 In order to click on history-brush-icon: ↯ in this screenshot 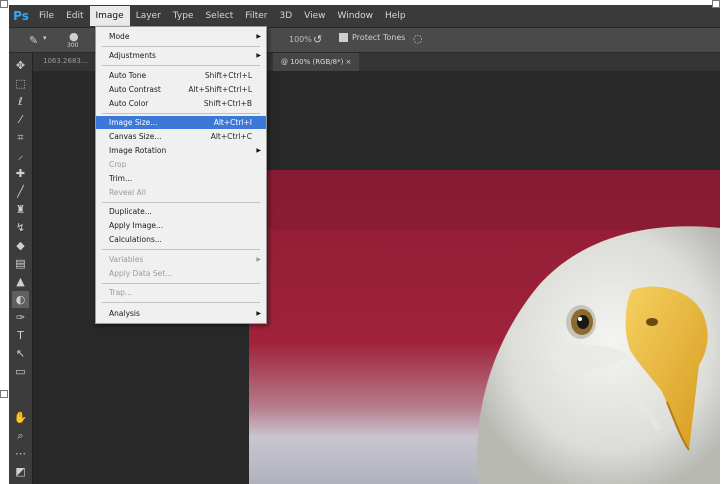, I will do `click(20, 227)`.